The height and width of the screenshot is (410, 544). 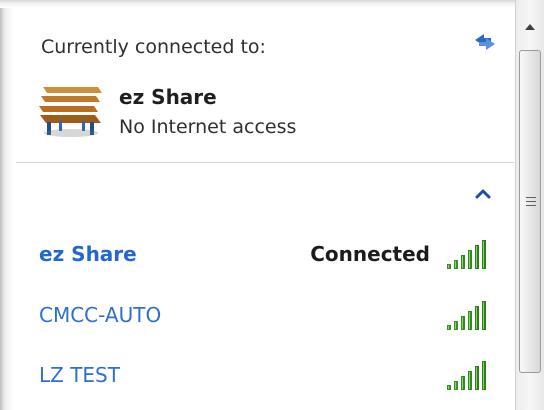 I want to click on currently-connected-label: Currently connected to:, so click(x=153, y=47).